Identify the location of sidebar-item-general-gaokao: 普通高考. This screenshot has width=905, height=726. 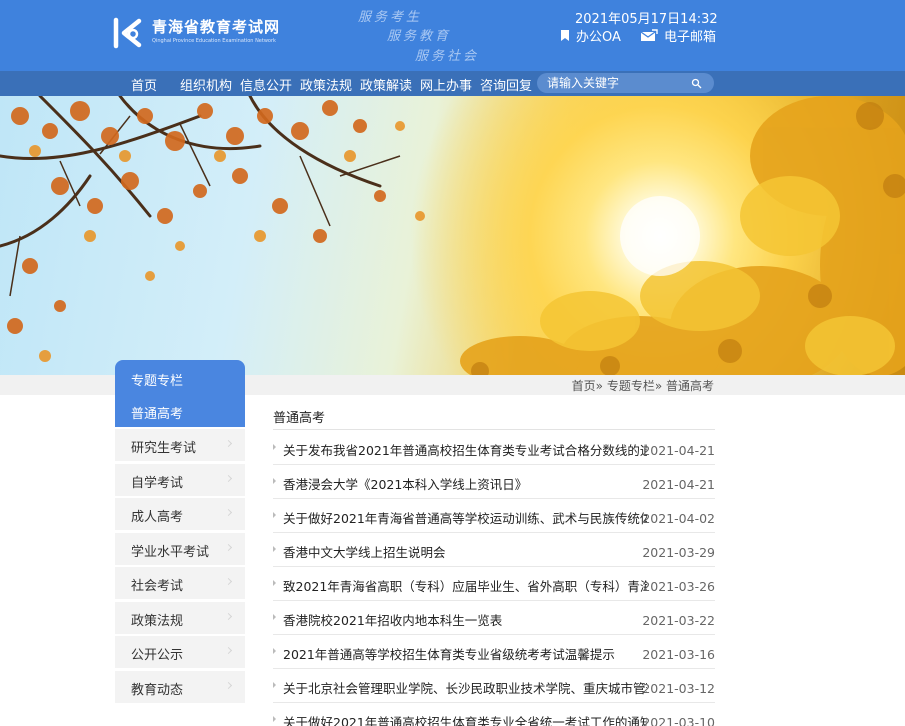
(180, 411).